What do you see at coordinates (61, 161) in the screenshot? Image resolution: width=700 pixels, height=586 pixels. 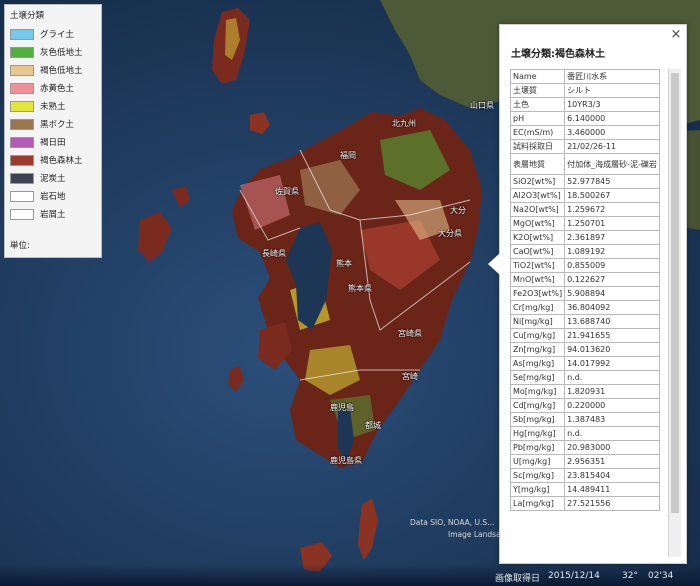 I see `legend-label: 褐色森林土` at bounding box center [61, 161].